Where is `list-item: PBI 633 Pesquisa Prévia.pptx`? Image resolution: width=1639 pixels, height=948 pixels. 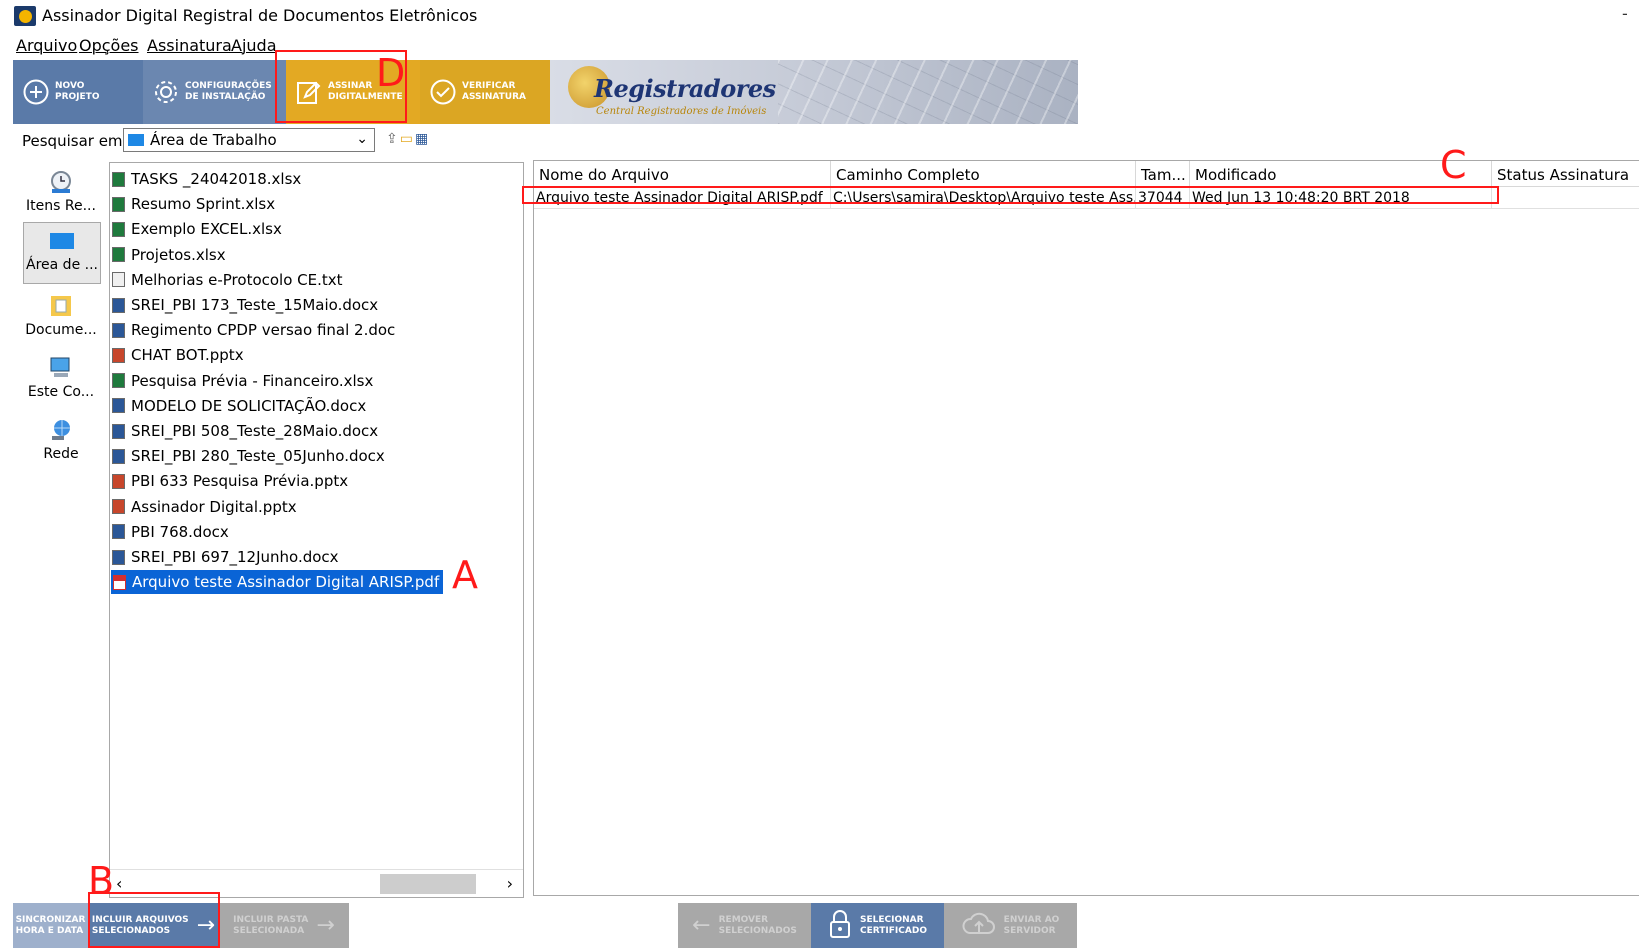
list-item: PBI 633 Pesquisa Prévia.pptx is located at coordinates (231, 481).